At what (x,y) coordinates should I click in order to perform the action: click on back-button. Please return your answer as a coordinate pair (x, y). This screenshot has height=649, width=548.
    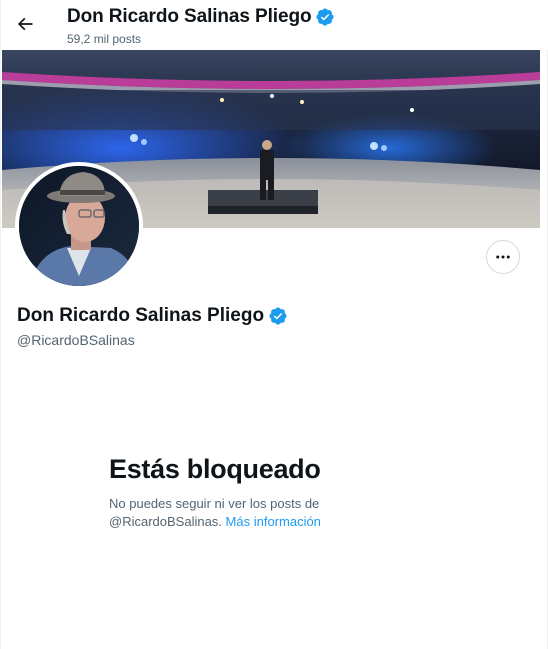
    Looking at the image, I should click on (25, 24).